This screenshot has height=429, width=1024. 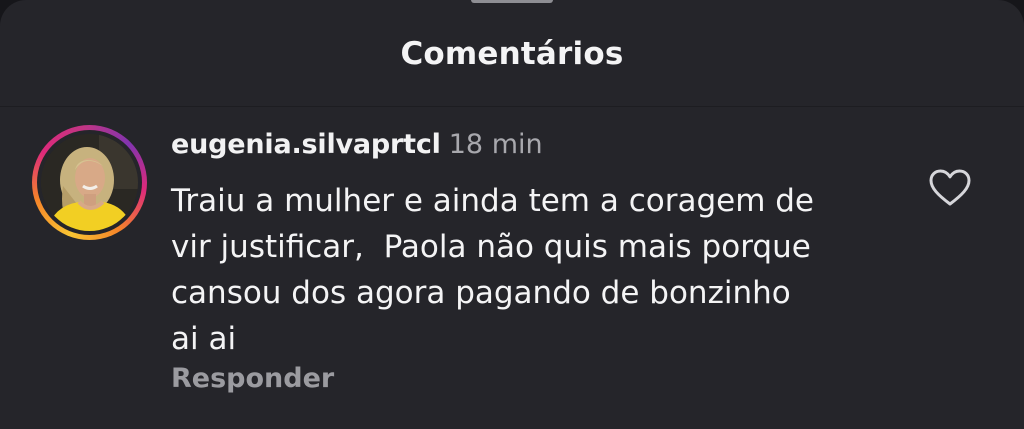 What do you see at coordinates (306, 144) in the screenshot?
I see `username: eugenia.silvaprtcl` at bounding box center [306, 144].